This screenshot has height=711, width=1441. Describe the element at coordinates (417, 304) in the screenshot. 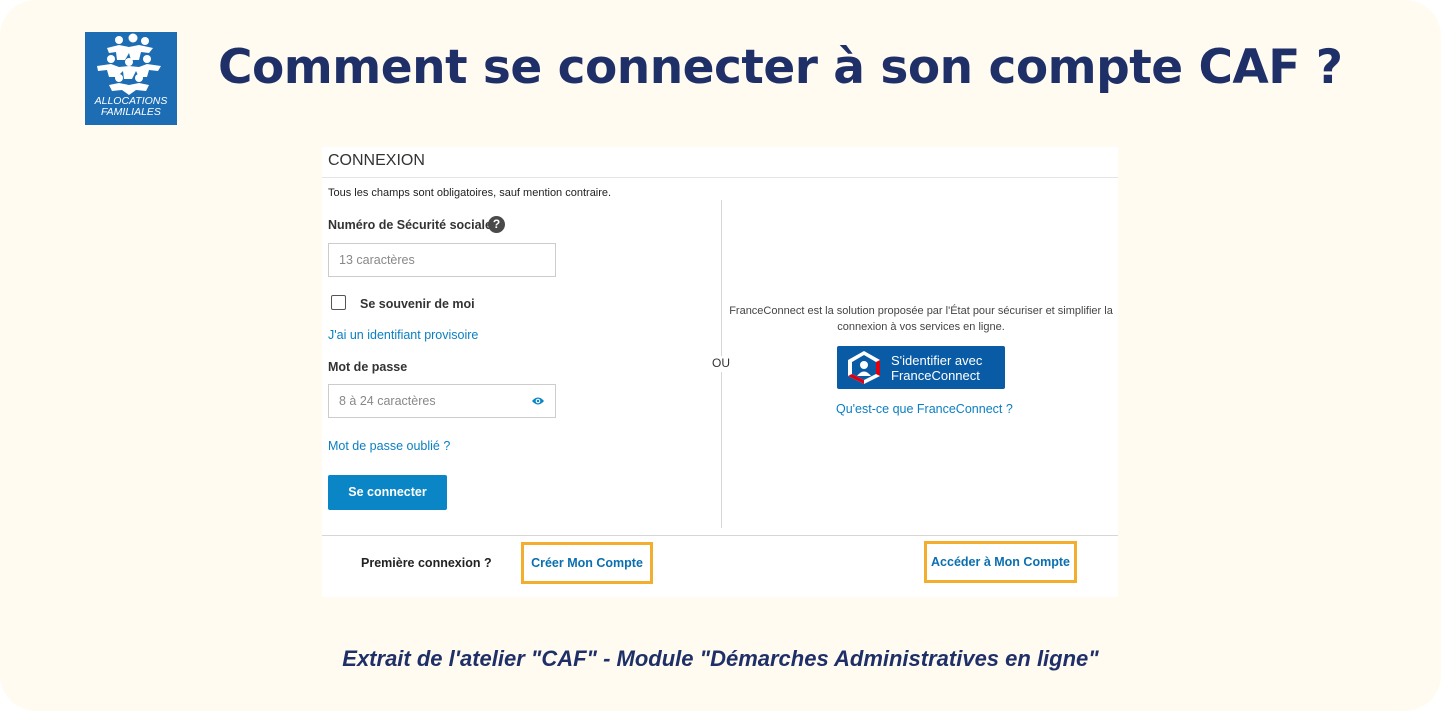

I see `remember-me-label: Se souvenir de moi` at that location.